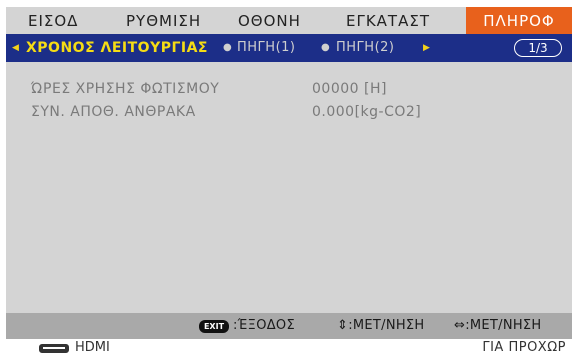 Image resolution: width=580 pixels, height=357 pixels. Describe the element at coordinates (113, 112) in the screenshot. I see `info-label: ΣΥΝ. ΑΠΟΘ. ΑΝΘΡΑΚΑ` at that location.